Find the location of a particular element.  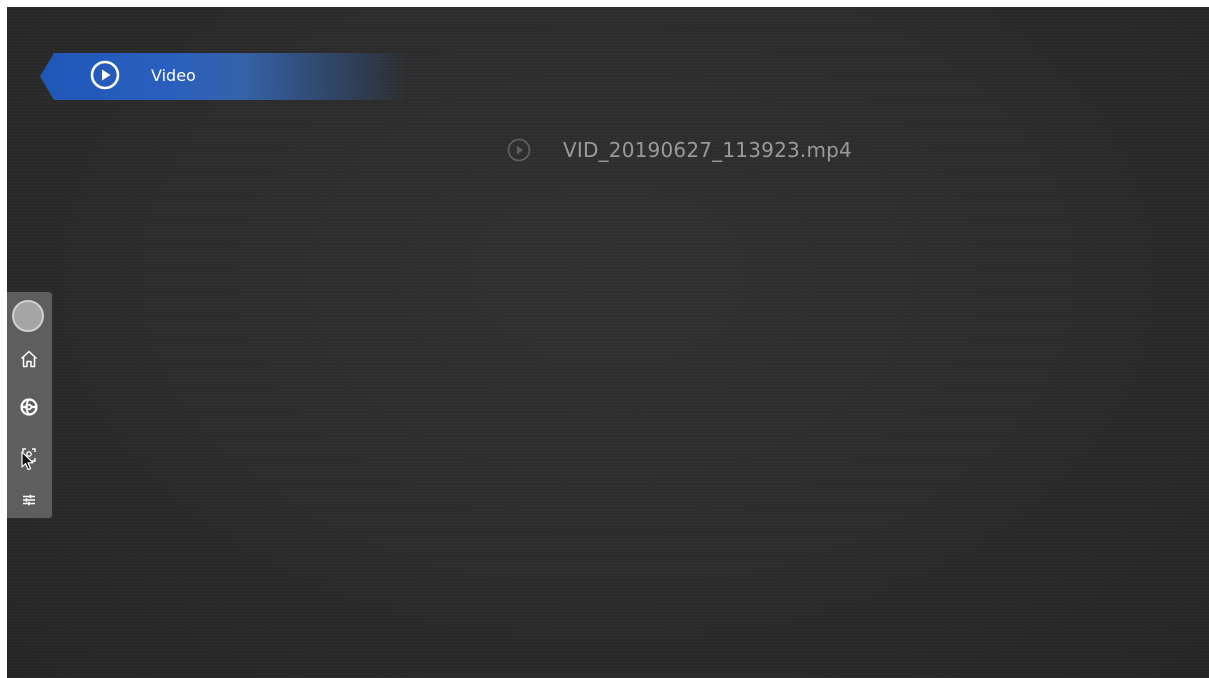

category-label: Video is located at coordinates (173, 75).